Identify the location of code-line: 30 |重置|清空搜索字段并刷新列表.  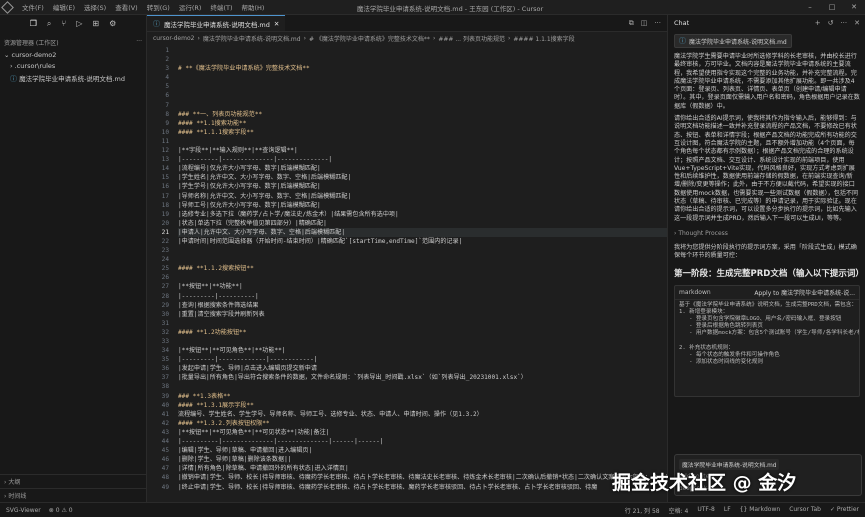
(407, 314).